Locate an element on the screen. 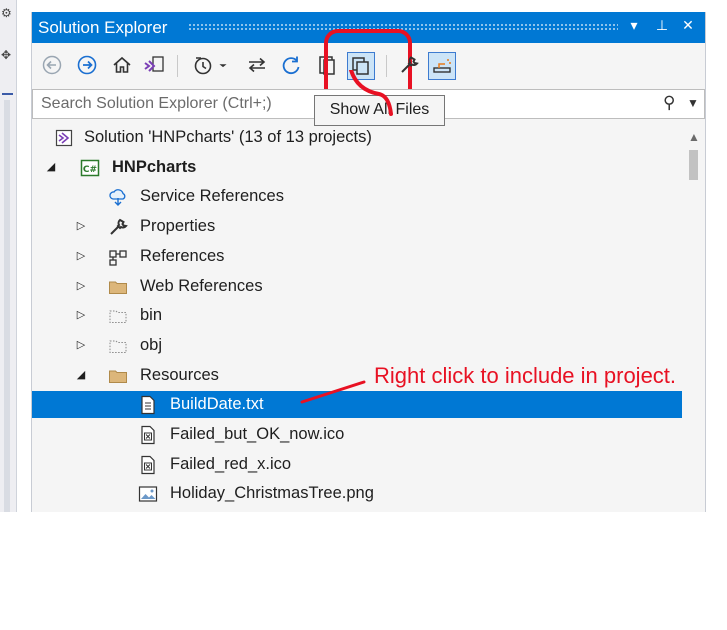  home-button is located at coordinates (122, 65).